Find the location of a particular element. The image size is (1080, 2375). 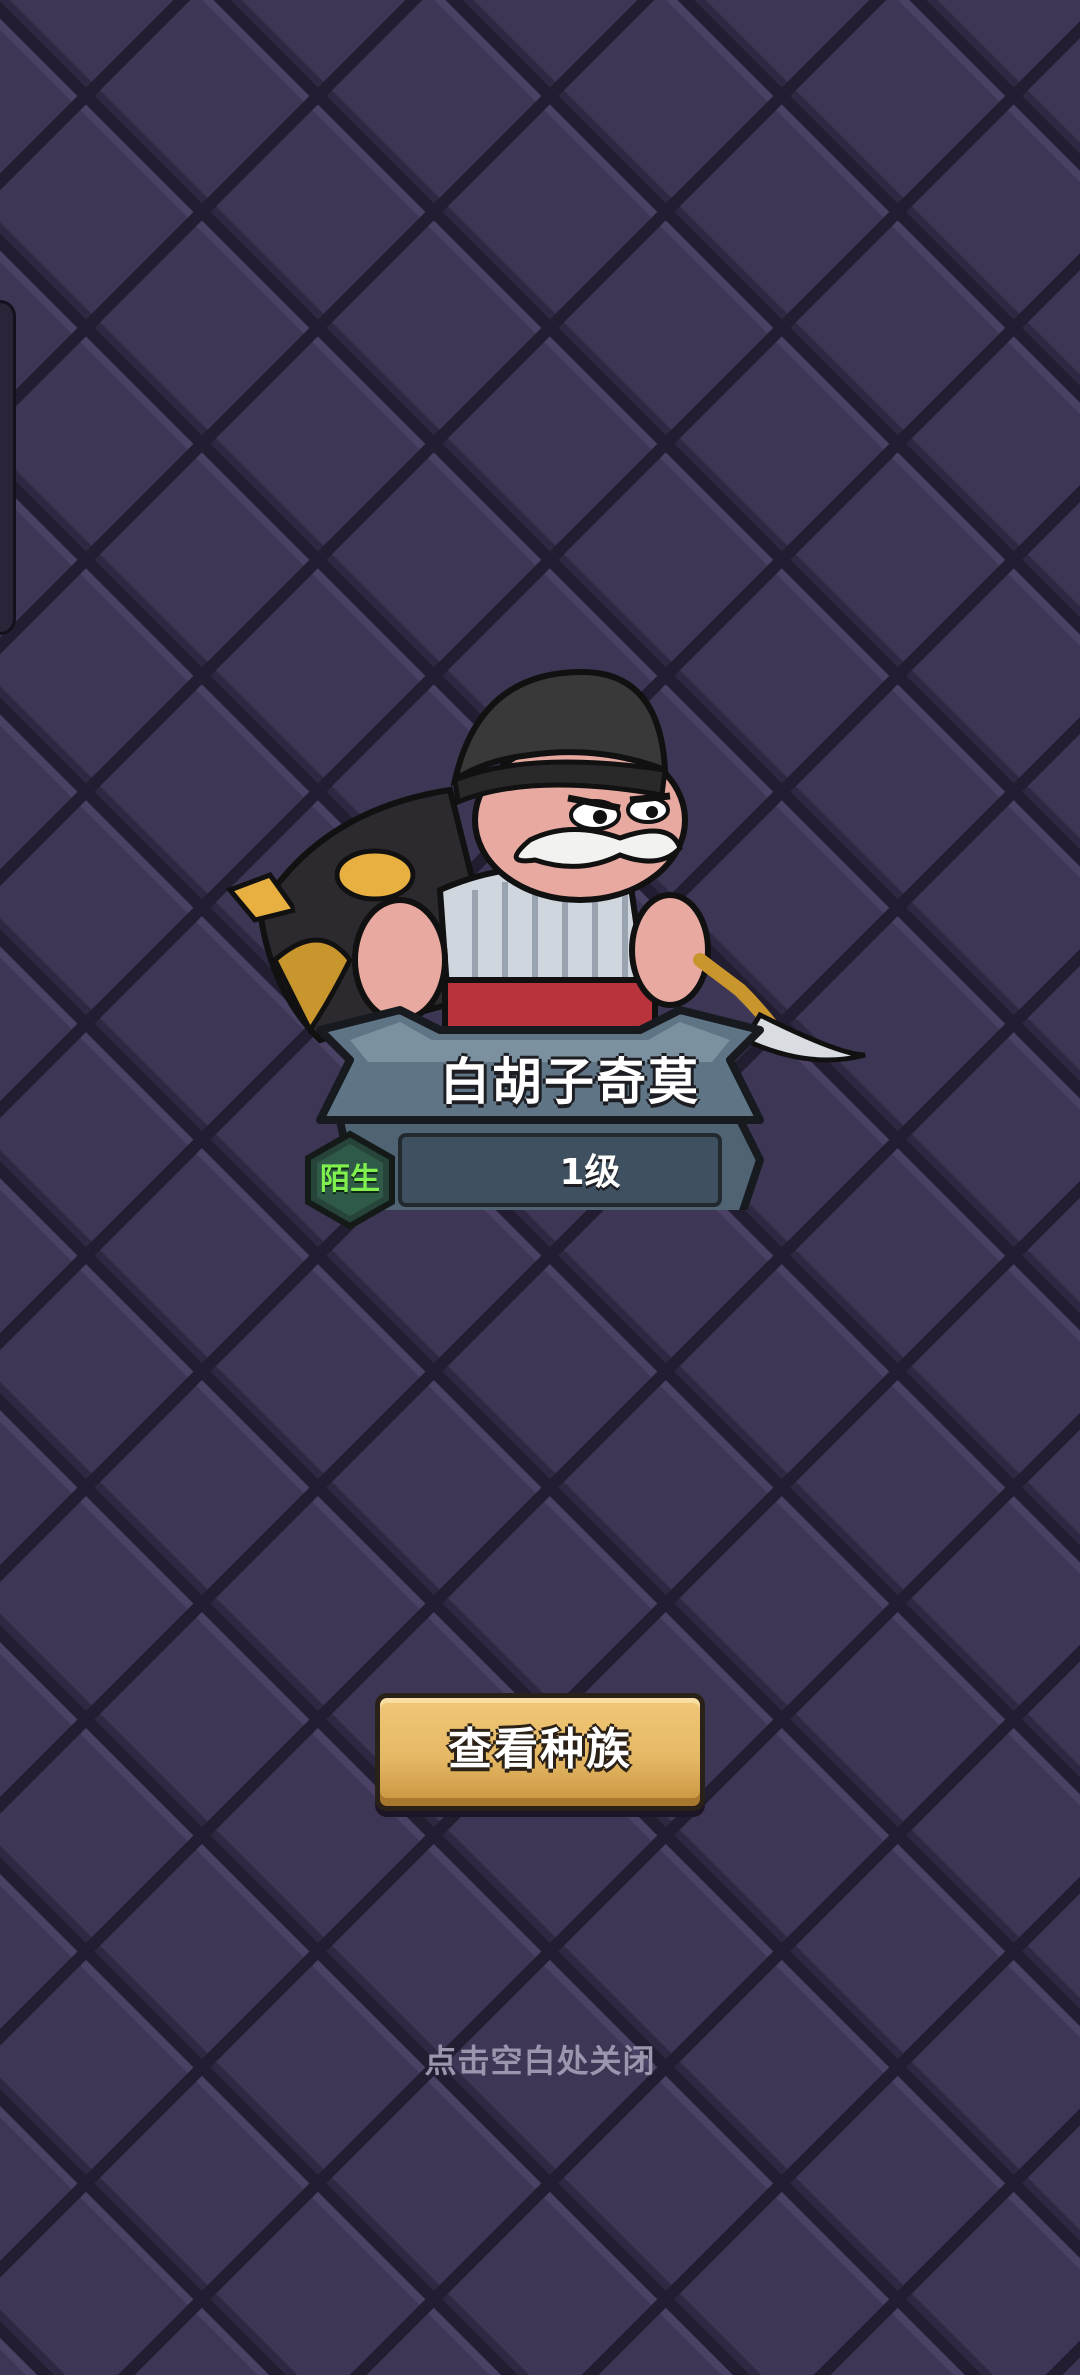

view-race-button: 查看种族 is located at coordinates (540, 1752).